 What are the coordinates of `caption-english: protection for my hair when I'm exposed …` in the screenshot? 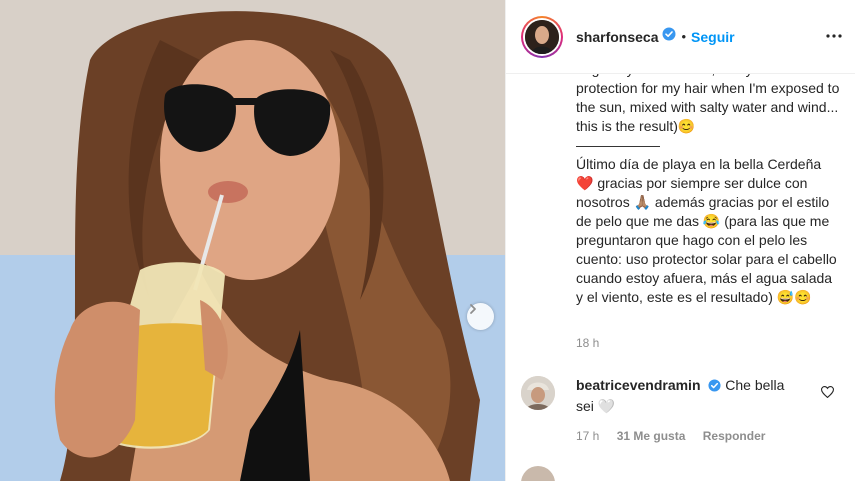 It's located at (708, 107).